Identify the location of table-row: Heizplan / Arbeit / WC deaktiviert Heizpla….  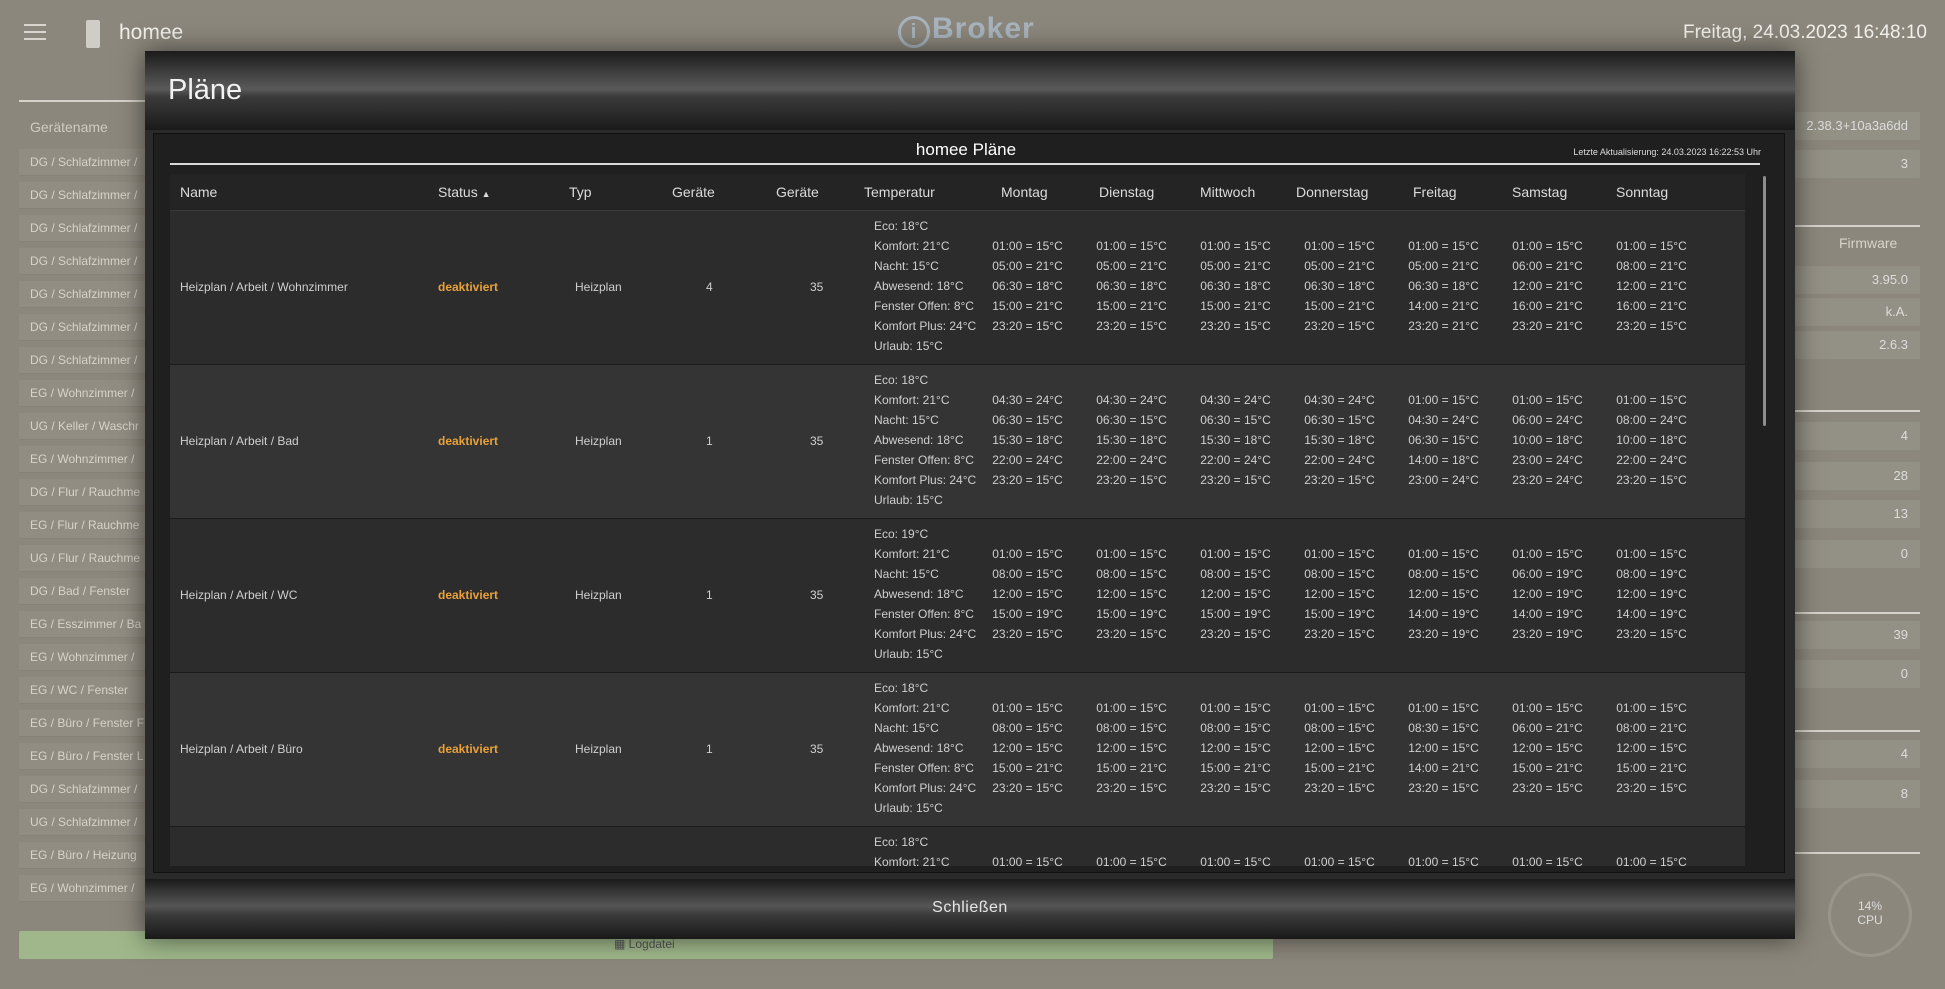
(957, 596).